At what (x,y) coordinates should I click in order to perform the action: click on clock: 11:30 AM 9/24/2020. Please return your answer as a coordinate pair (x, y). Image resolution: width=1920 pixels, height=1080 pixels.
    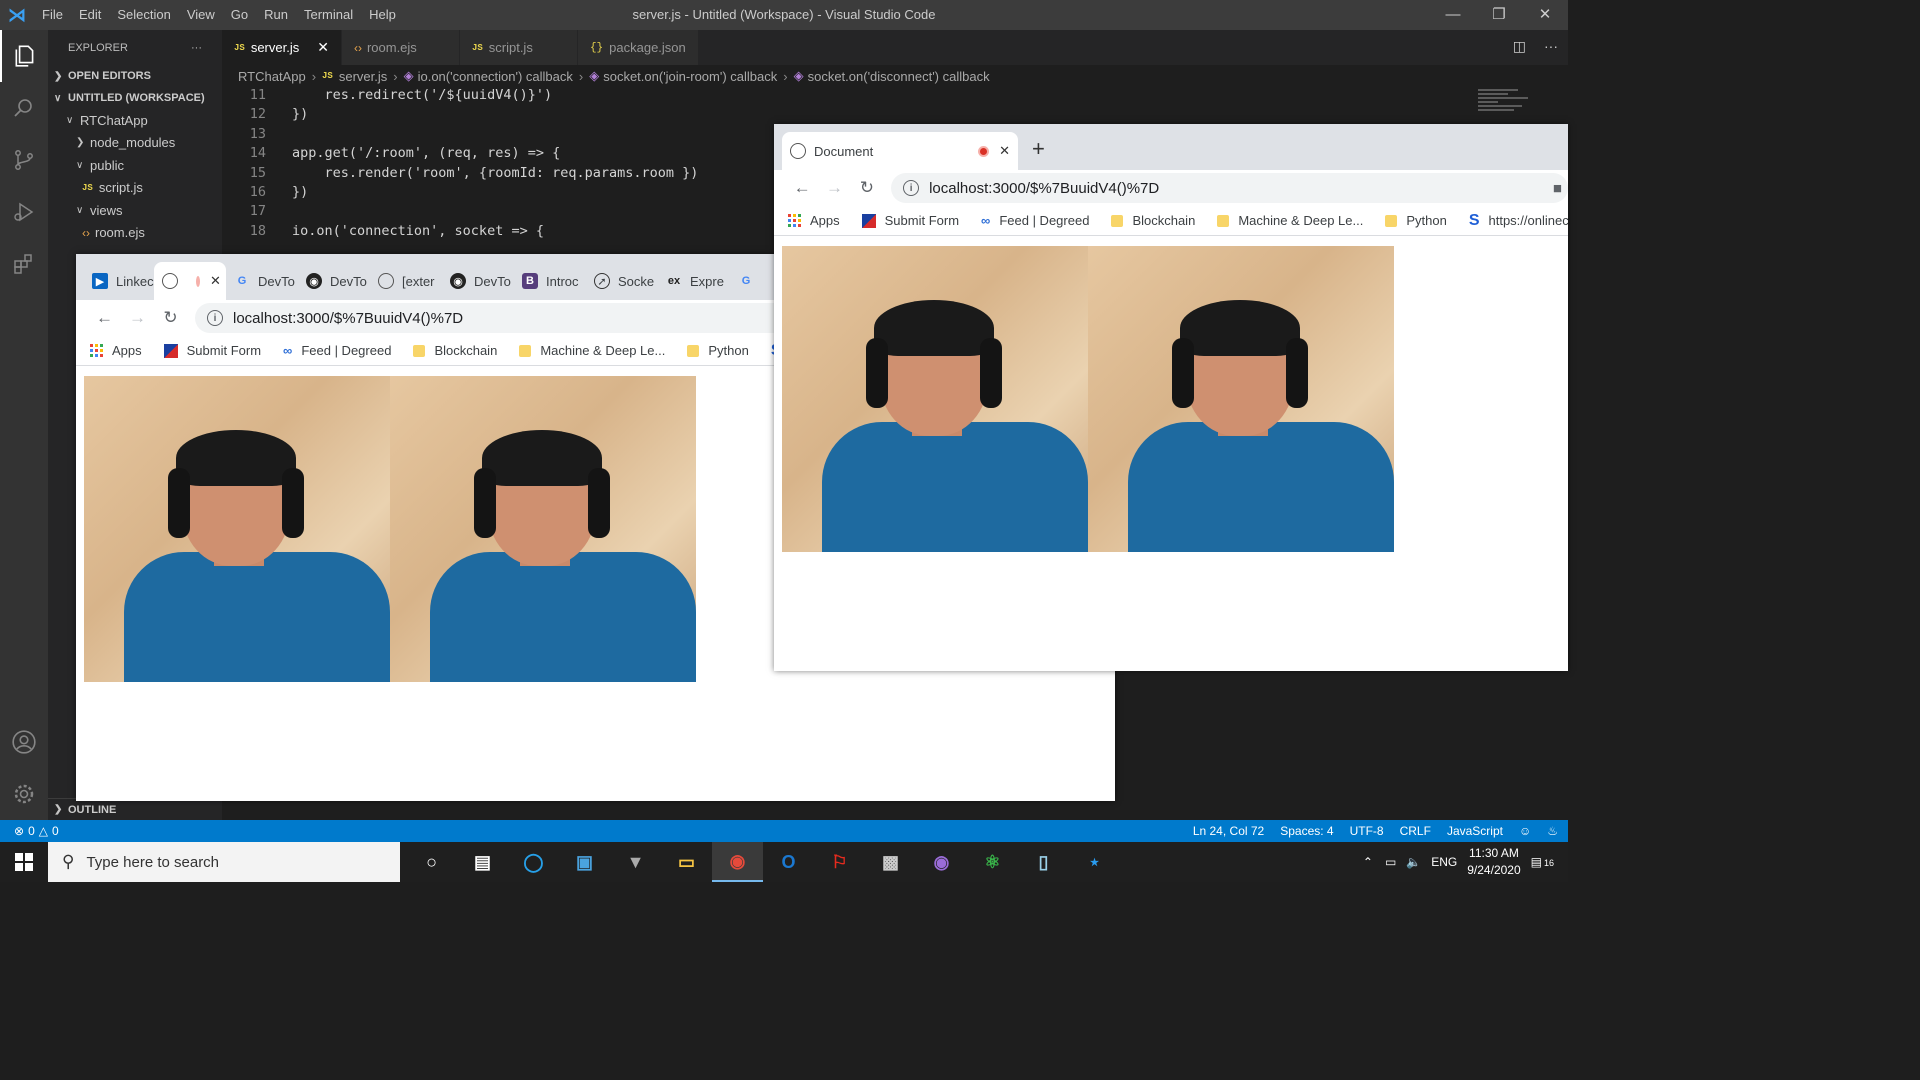
    Looking at the image, I should click on (1493, 862).